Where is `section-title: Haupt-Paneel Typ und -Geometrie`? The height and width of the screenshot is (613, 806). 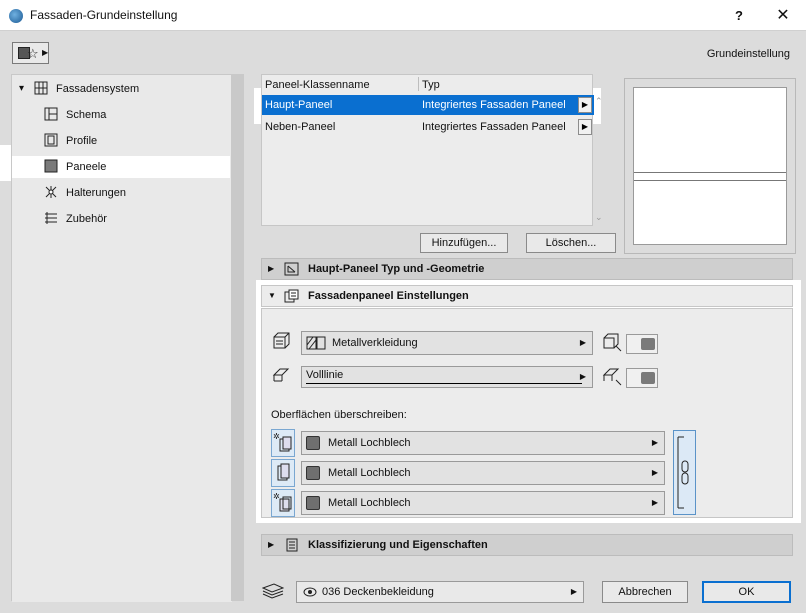
section-title: Haupt-Paneel Typ und -Geometrie is located at coordinates (396, 269).